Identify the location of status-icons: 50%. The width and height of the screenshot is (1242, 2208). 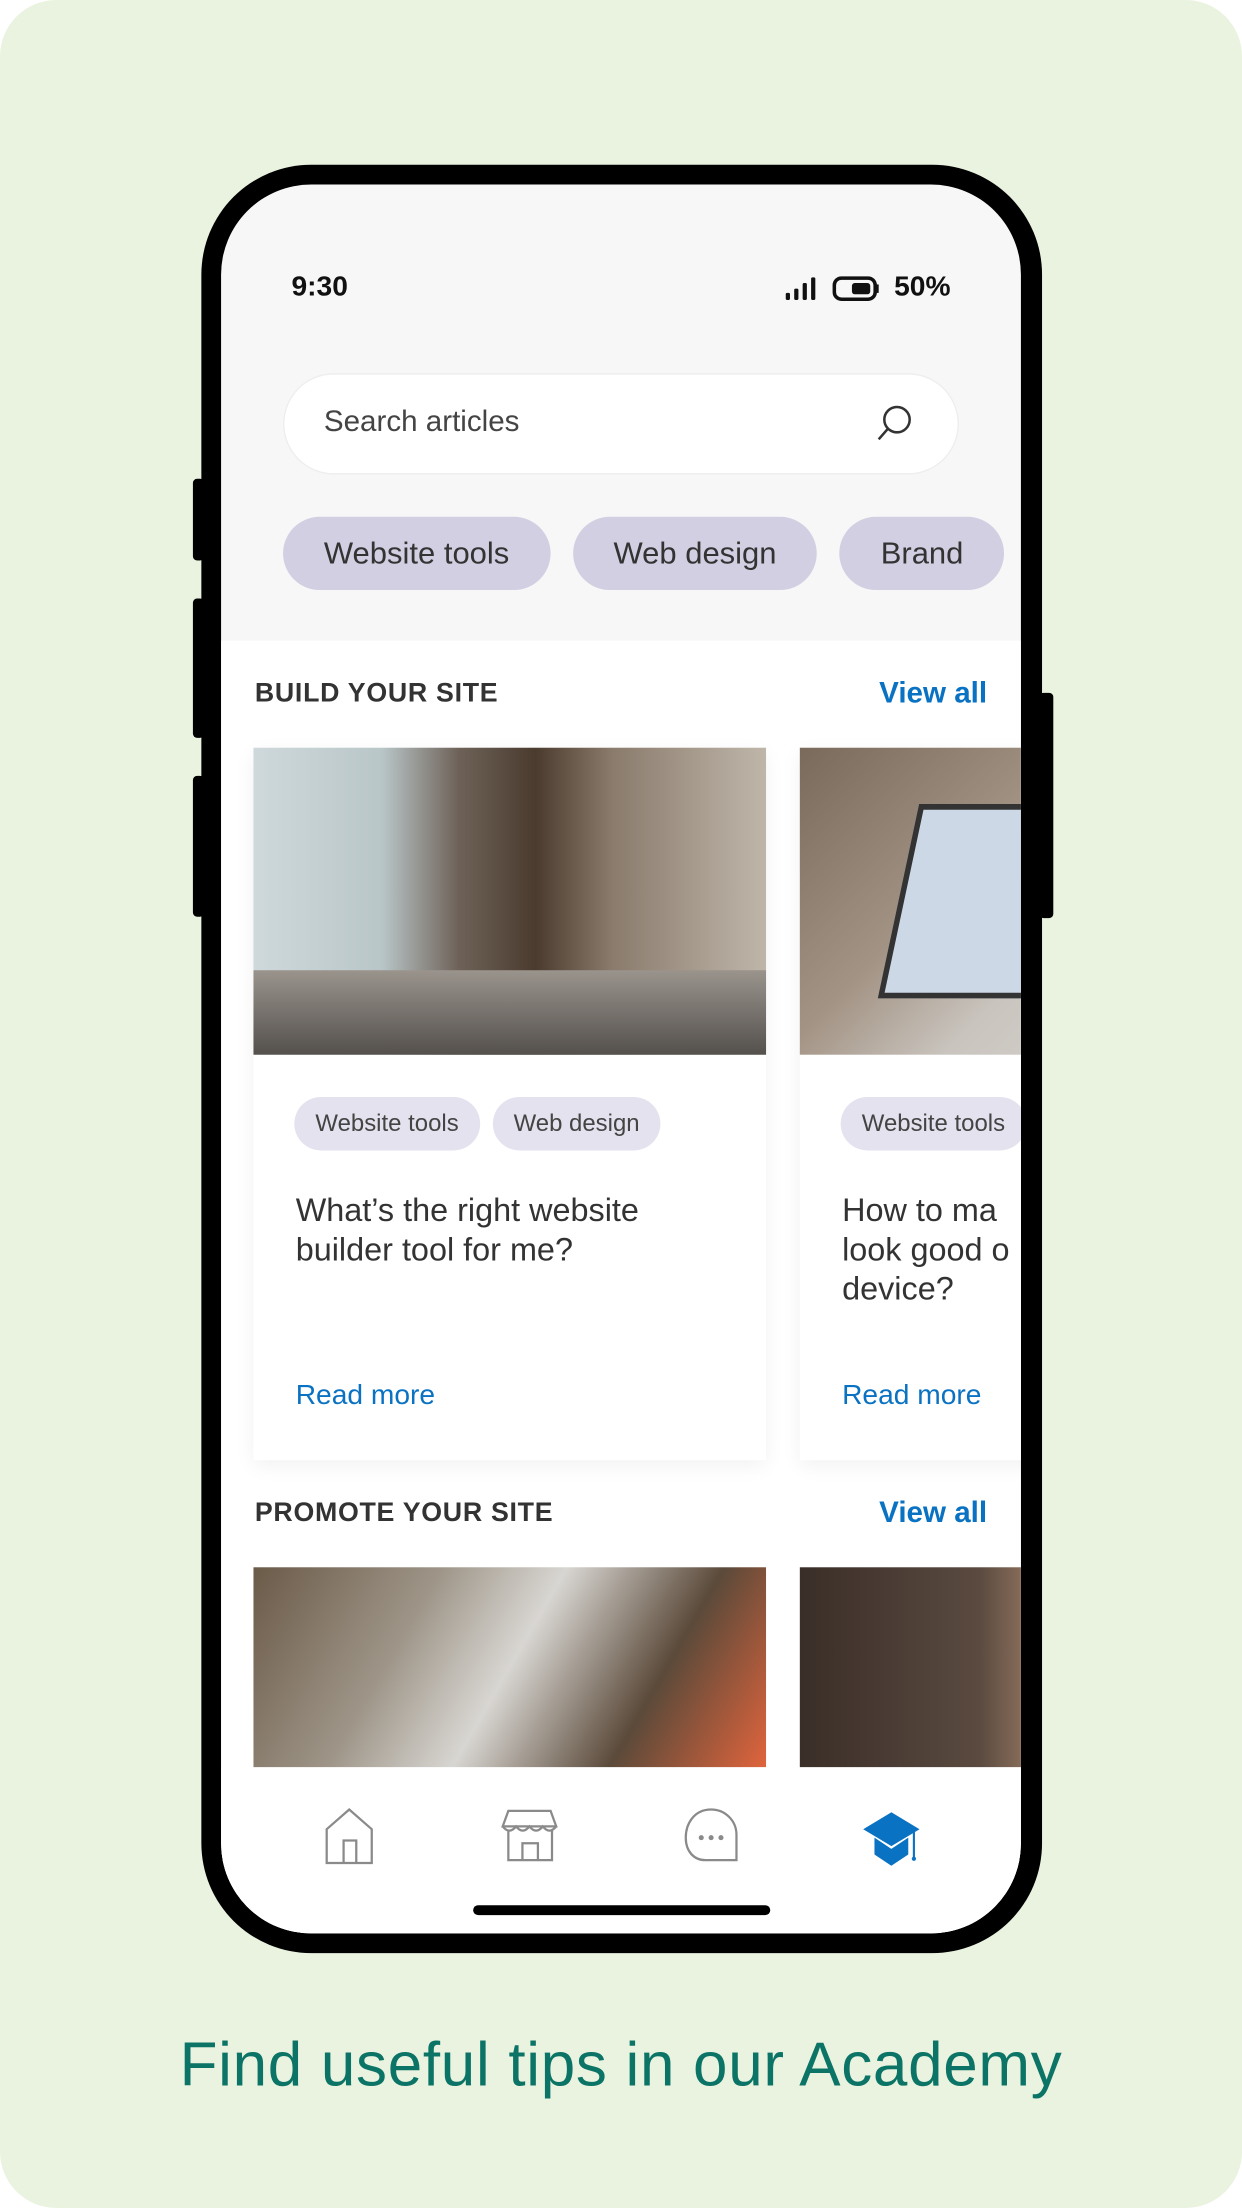
(867, 287).